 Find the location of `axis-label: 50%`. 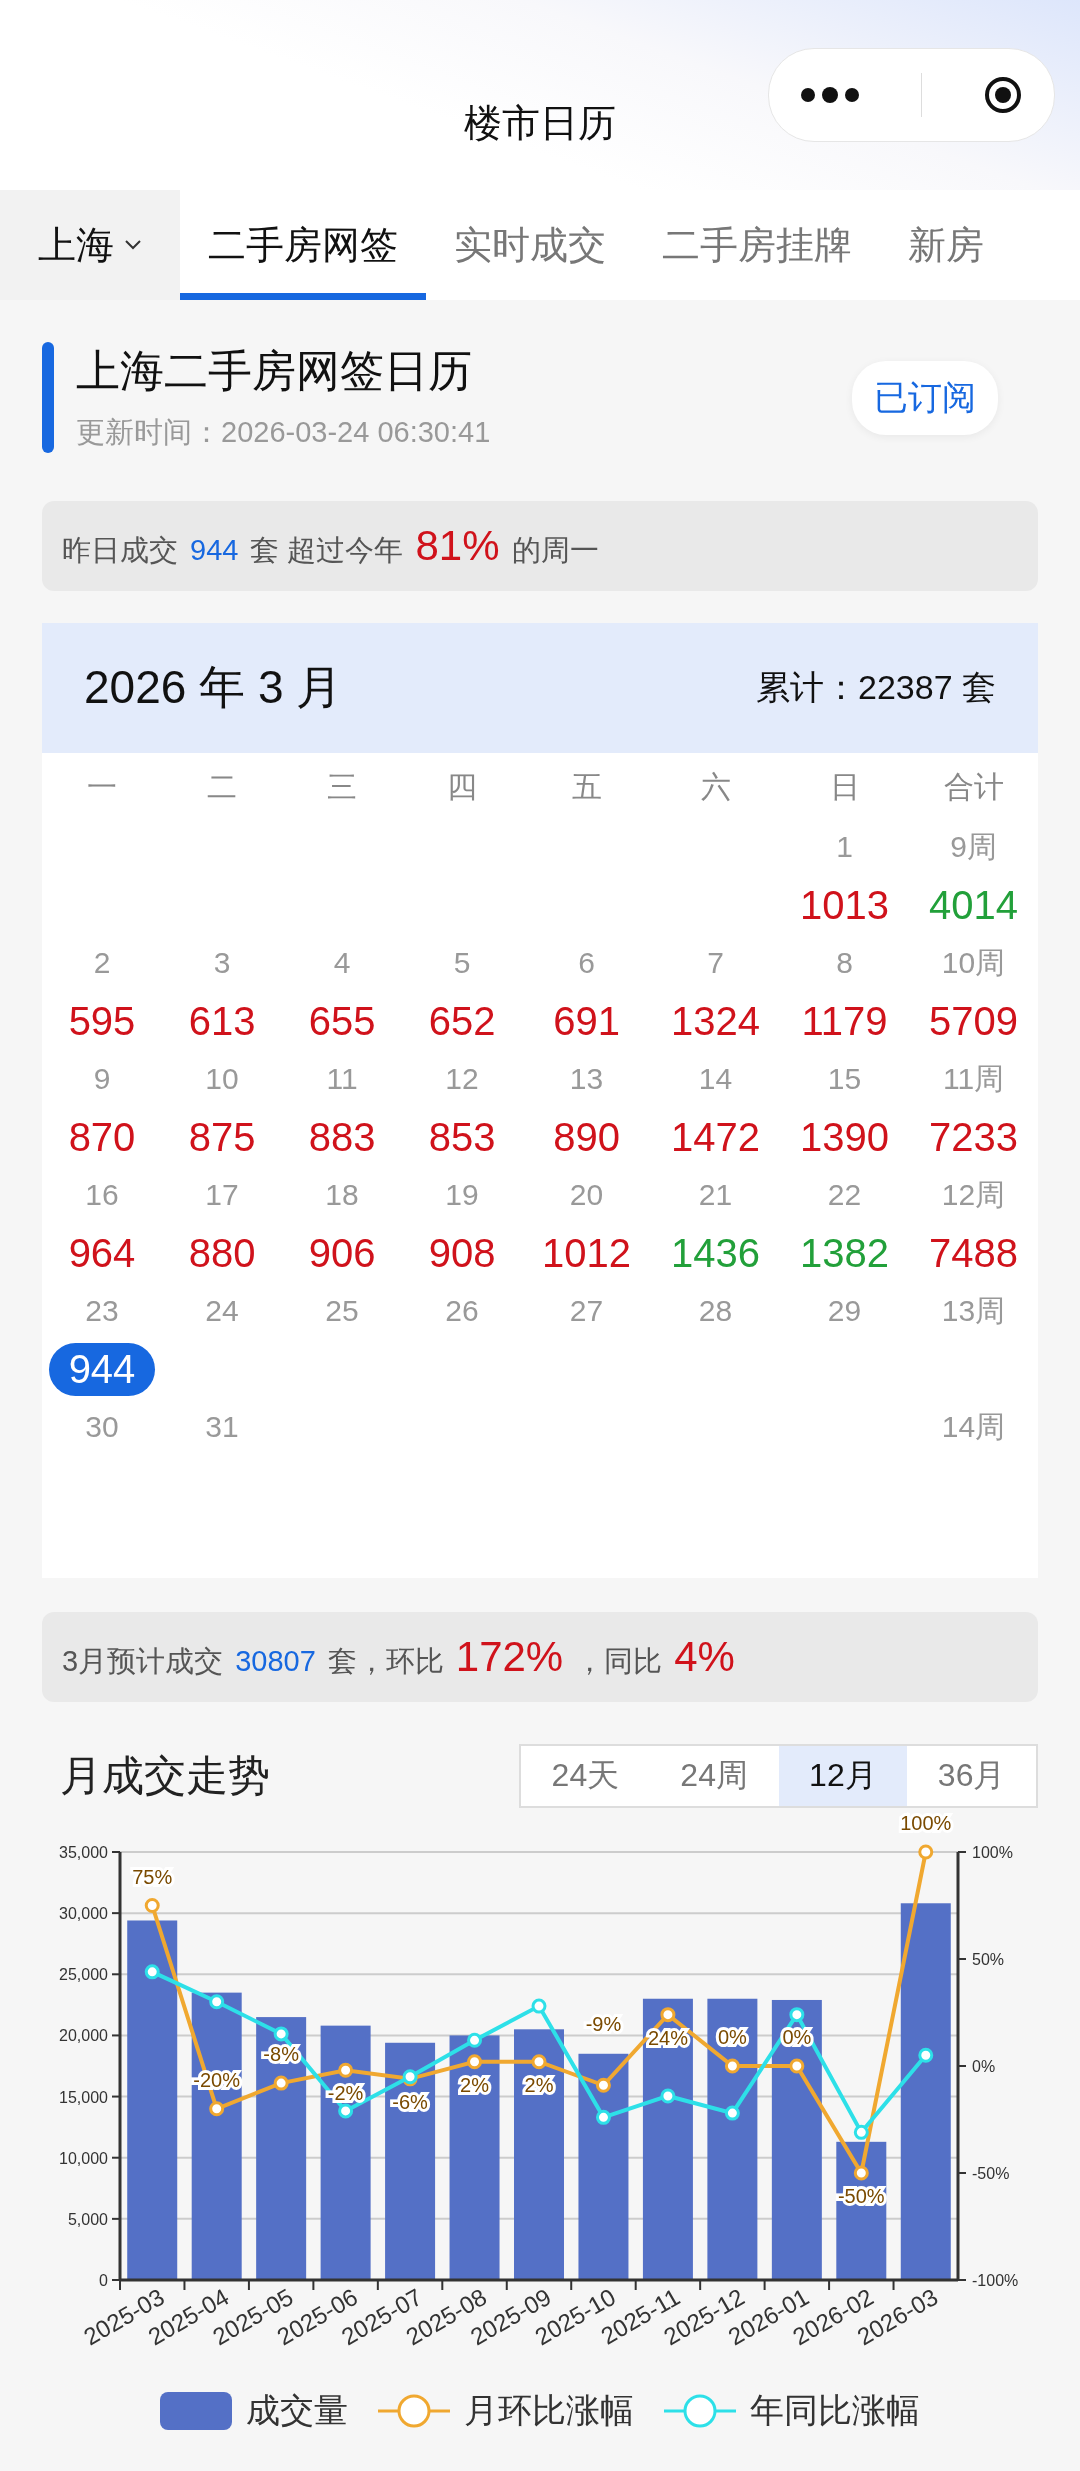

axis-label: 50% is located at coordinates (988, 1959).